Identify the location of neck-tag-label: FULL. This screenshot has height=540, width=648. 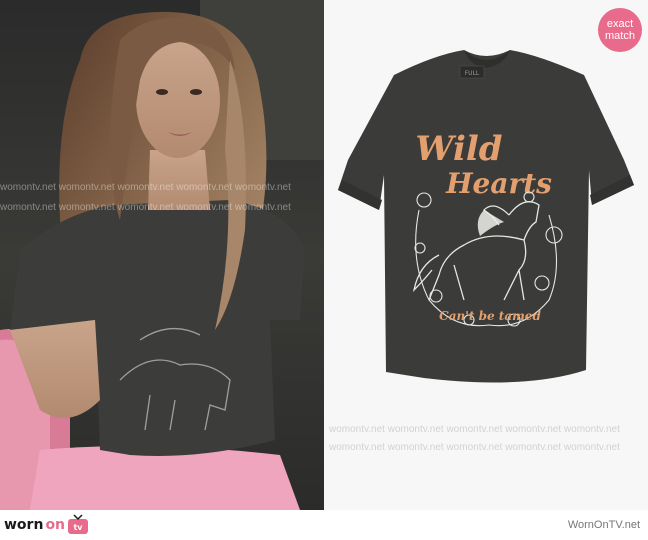
(472, 73).